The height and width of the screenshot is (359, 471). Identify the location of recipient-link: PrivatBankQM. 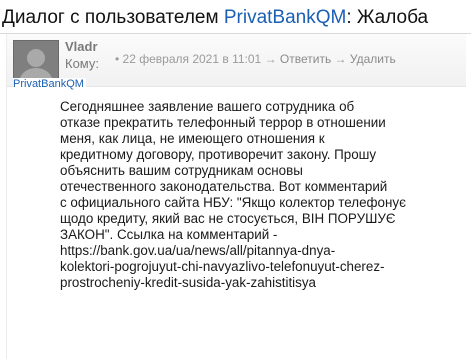
(49, 84).